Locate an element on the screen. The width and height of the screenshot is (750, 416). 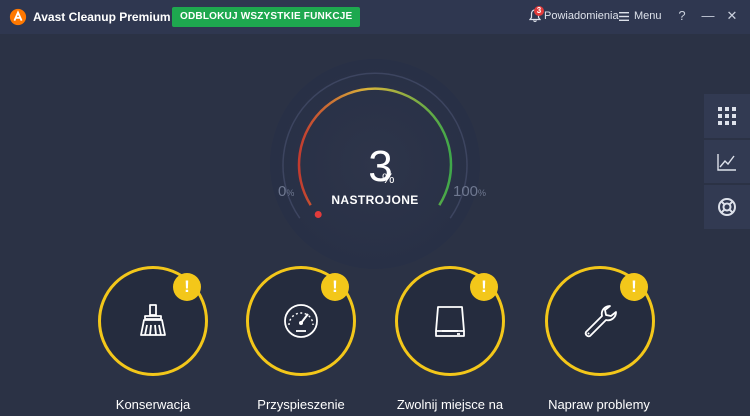
tile-maintenance-label: Konserwacja is located at coordinates (153, 404).